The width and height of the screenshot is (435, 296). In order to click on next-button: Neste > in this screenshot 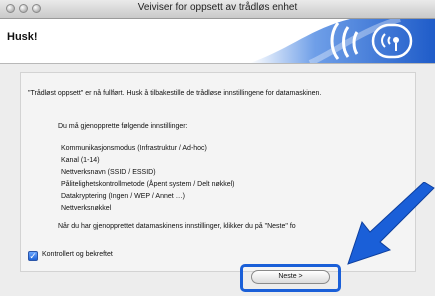, I will do `click(290, 277)`.